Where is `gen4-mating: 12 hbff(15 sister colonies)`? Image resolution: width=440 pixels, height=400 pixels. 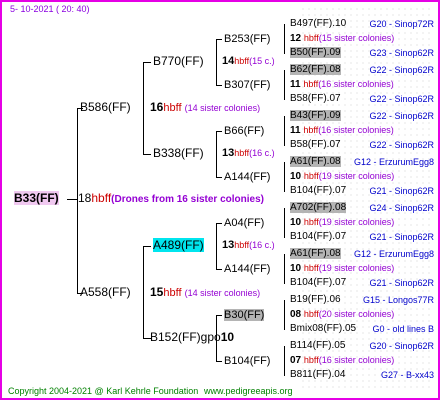 gen4-mating: 12 hbff(15 sister colonies) is located at coordinates (342, 38).